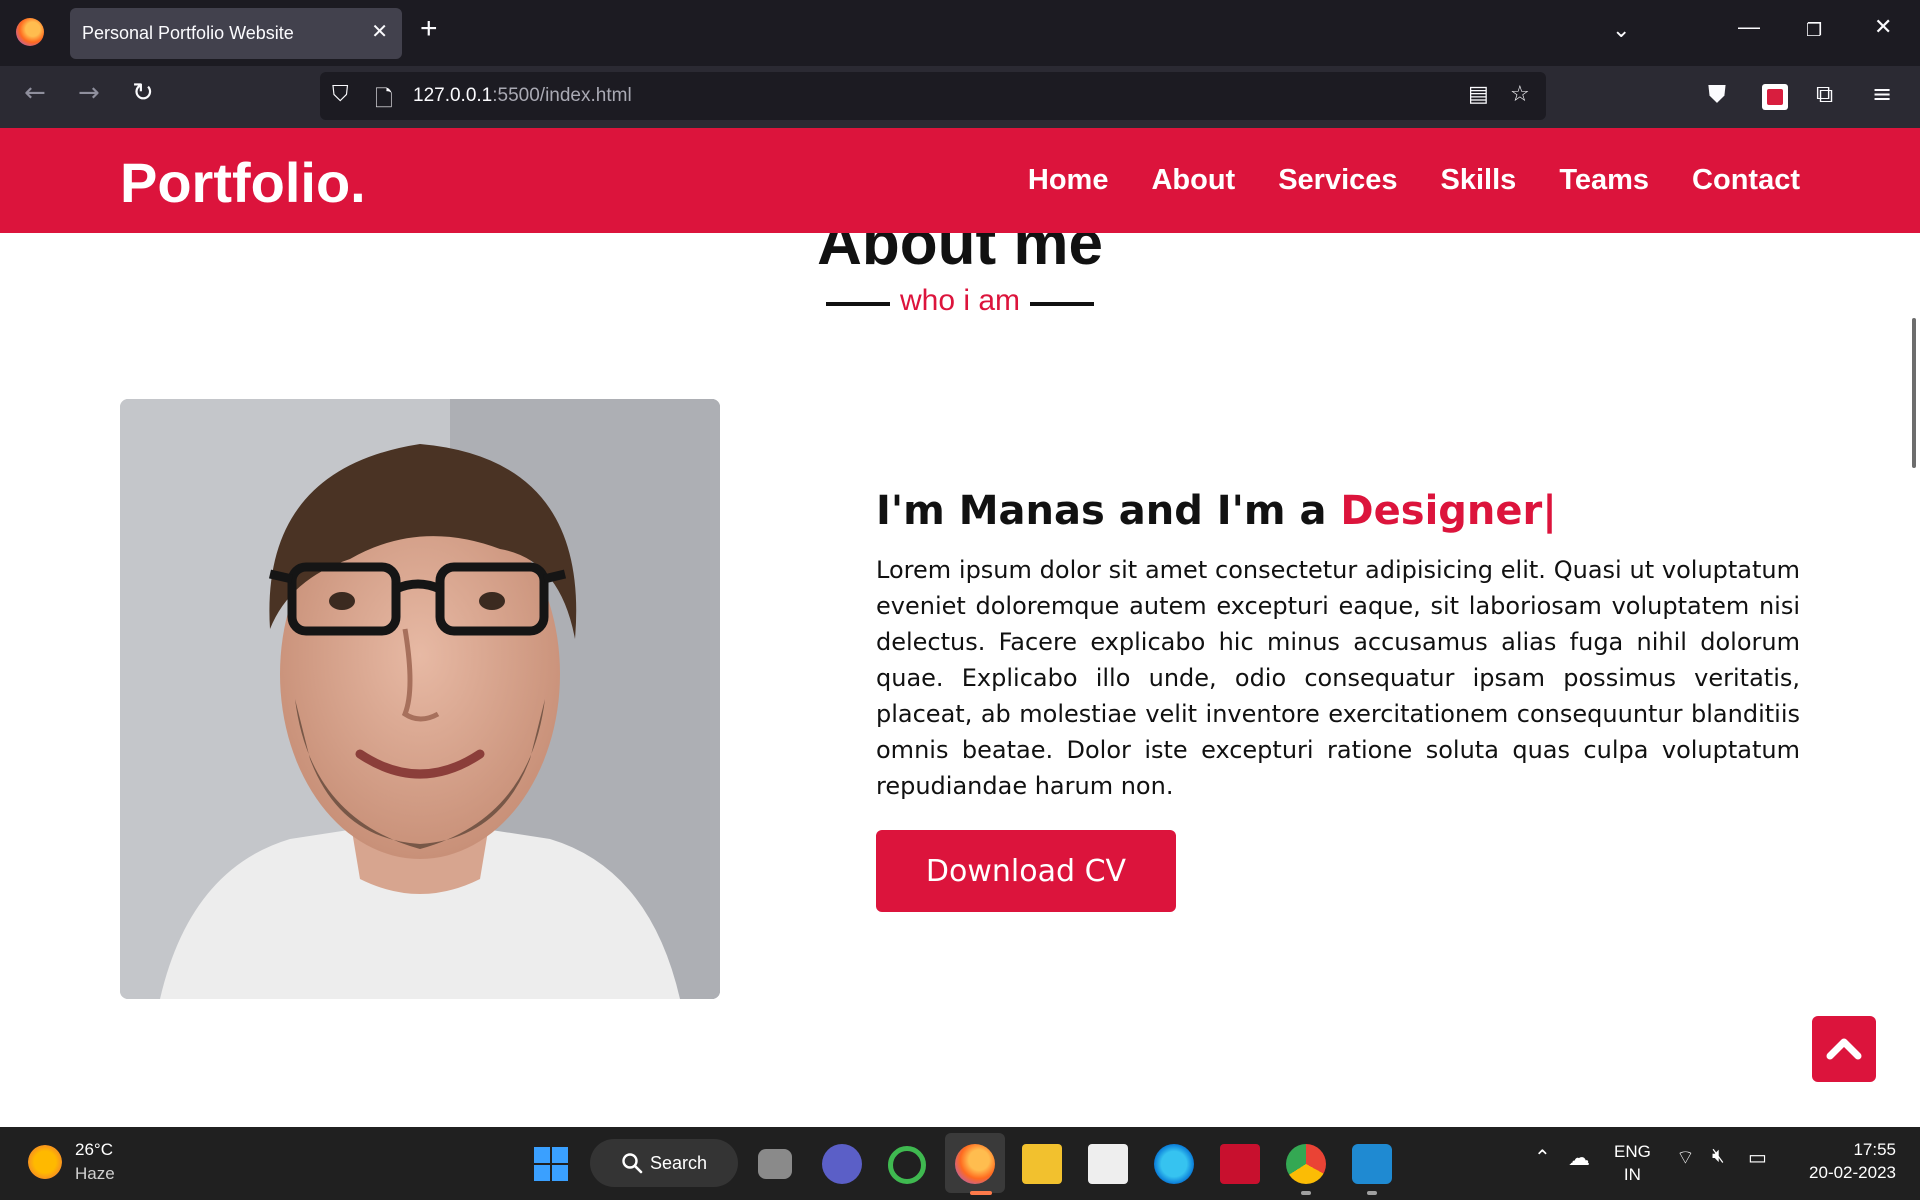 The image size is (1920, 1200). Describe the element at coordinates (981, 1193) in the screenshot. I see `firefox-active-indicator` at that location.